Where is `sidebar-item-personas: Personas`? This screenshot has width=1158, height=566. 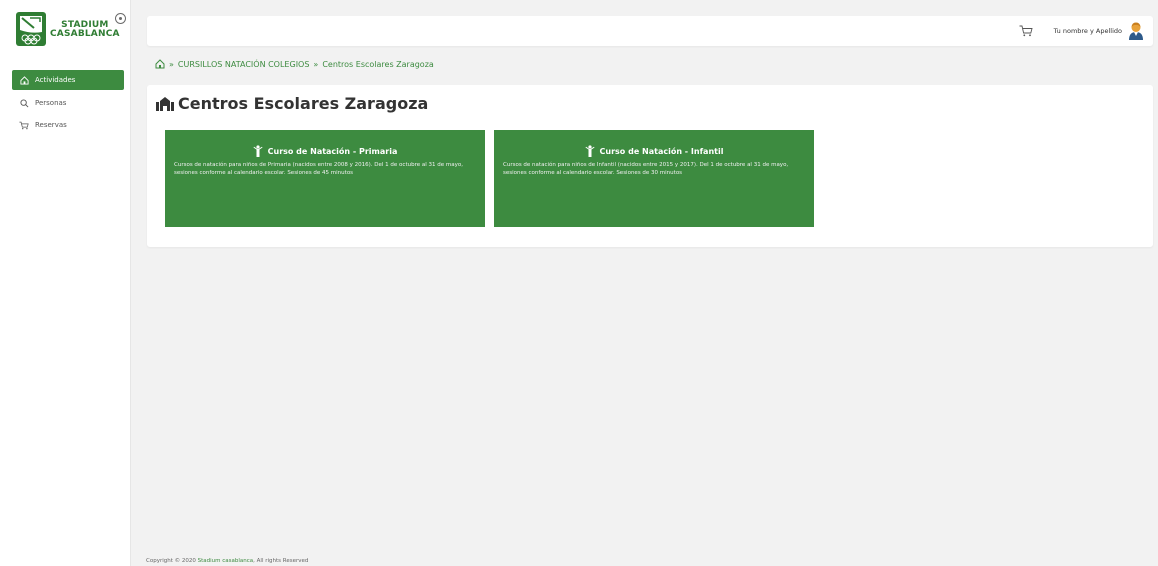 sidebar-item-personas: Personas is located at coordinates (68, 103).